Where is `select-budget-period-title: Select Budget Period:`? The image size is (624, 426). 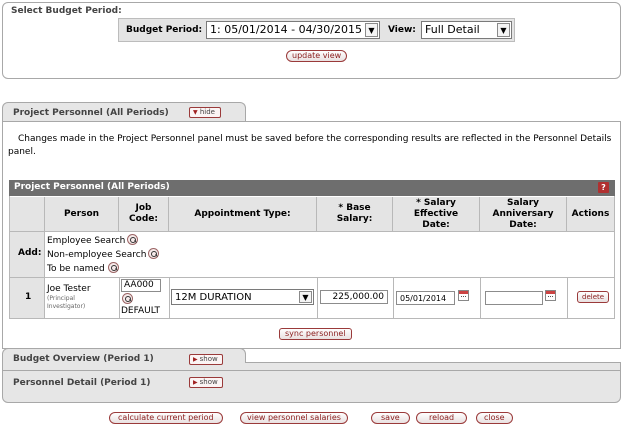
select-budget-period-title: Select Budget Period: is located at coordinates (66, 11).